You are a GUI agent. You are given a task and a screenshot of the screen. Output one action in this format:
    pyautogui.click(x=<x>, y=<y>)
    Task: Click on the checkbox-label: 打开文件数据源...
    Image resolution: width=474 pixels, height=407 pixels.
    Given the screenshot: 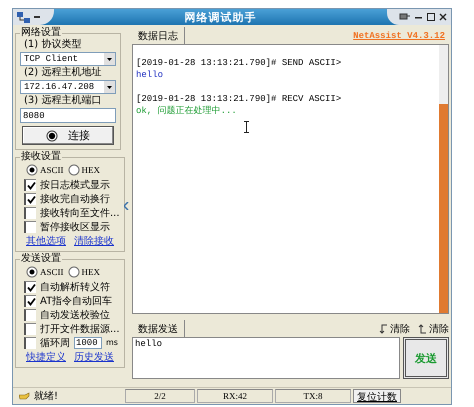 What is the action you would take?
    pyautogui.click(x=80, y=329)
    